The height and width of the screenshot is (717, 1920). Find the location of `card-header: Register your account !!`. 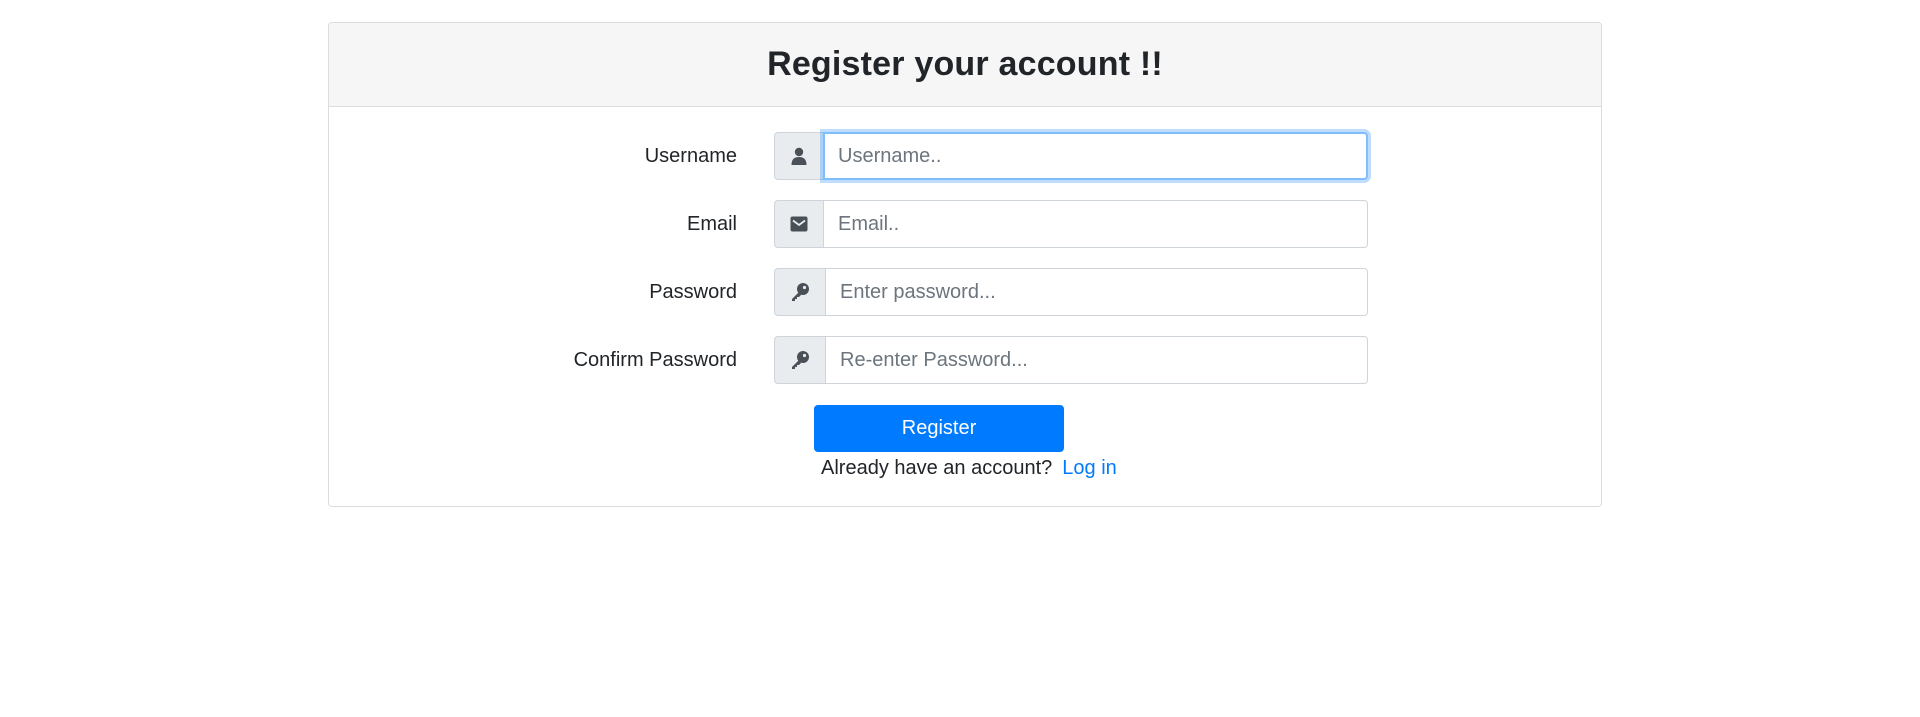

card-header: Register your account !! is located at coordinates (965, 65).